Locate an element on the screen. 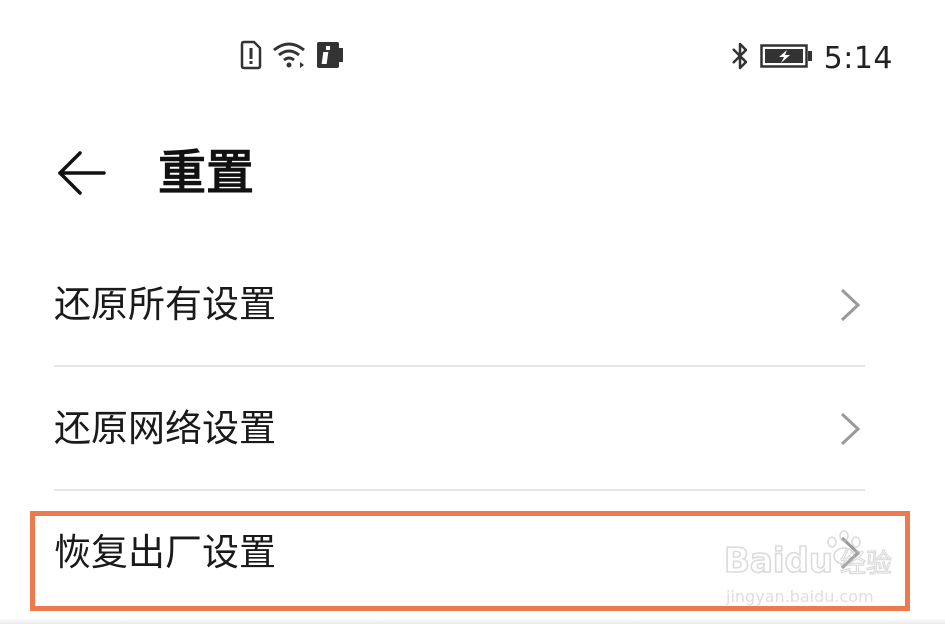 This screenshot has height=624, width=945. info-app-icon is located at coordinates (330, 57).